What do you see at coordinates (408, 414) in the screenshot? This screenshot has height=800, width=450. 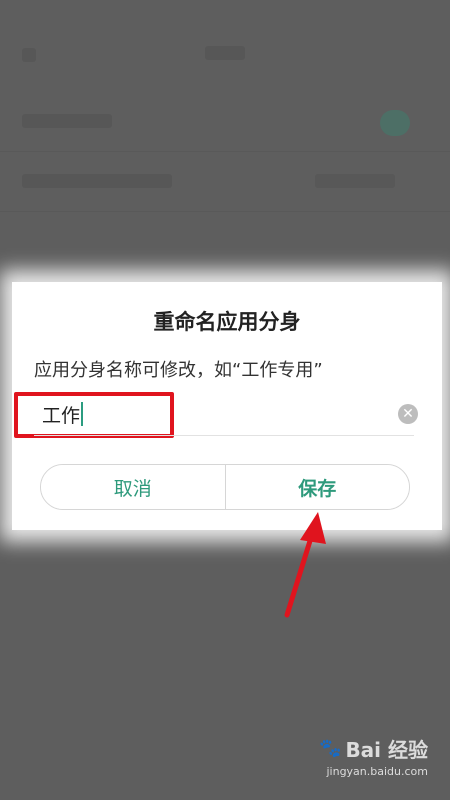 I see `clear-icon: ✕` at bounding box center [408, 414].